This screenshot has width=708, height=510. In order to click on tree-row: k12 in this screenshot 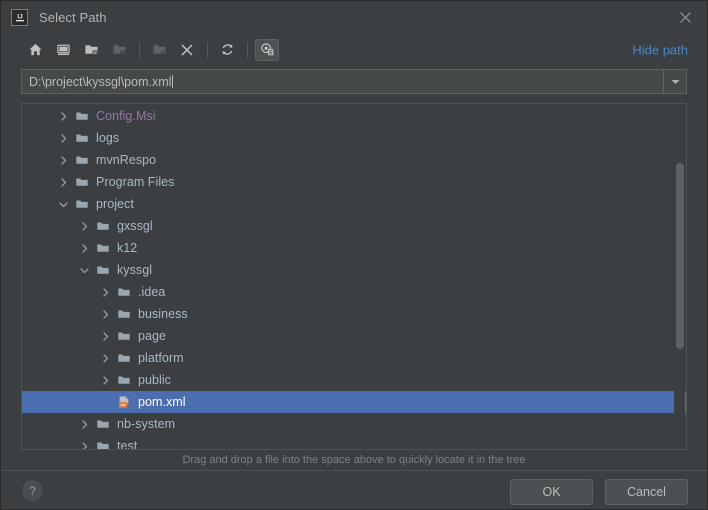, I will do `click(354, 248)`.